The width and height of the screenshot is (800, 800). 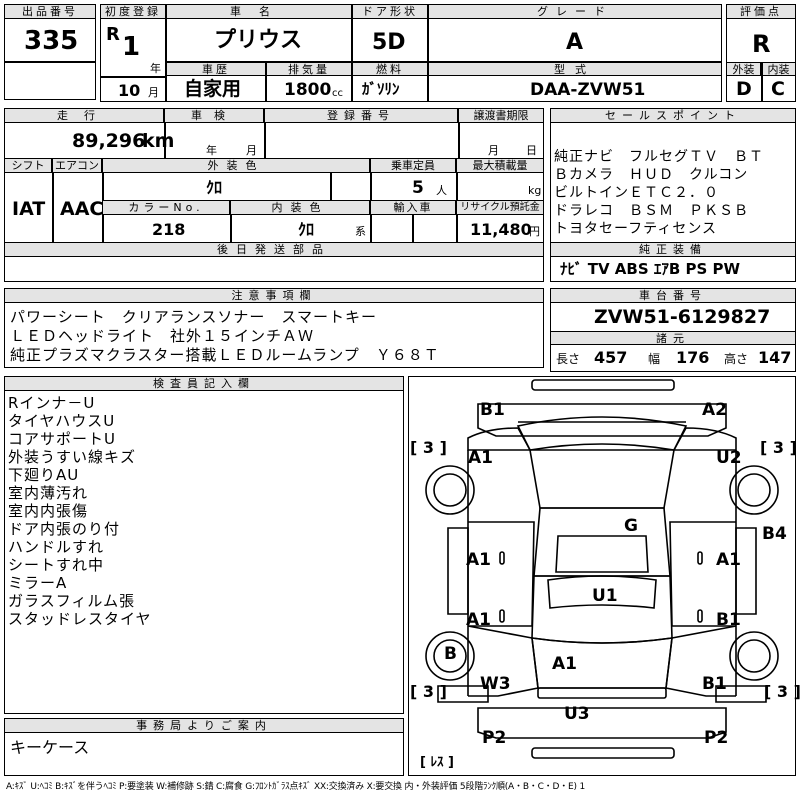 I want to click on length-label: 長さ, so click(x=568, y=359).